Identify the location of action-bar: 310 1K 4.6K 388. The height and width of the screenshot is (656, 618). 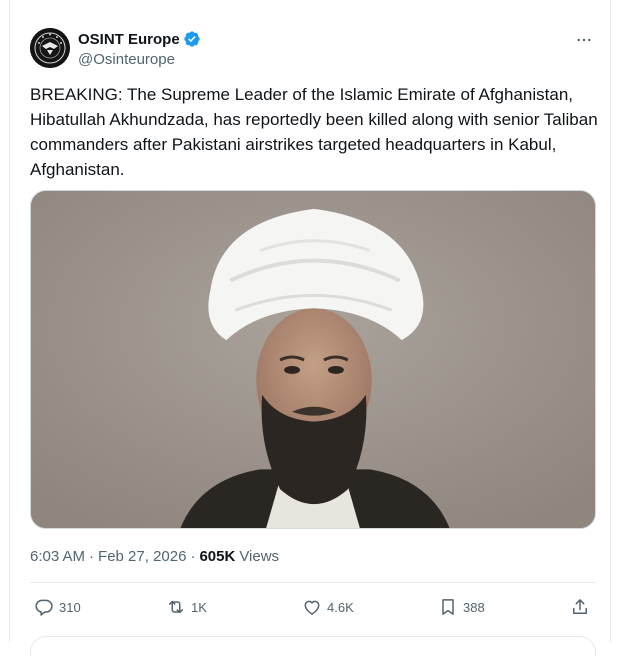
(313, 607).